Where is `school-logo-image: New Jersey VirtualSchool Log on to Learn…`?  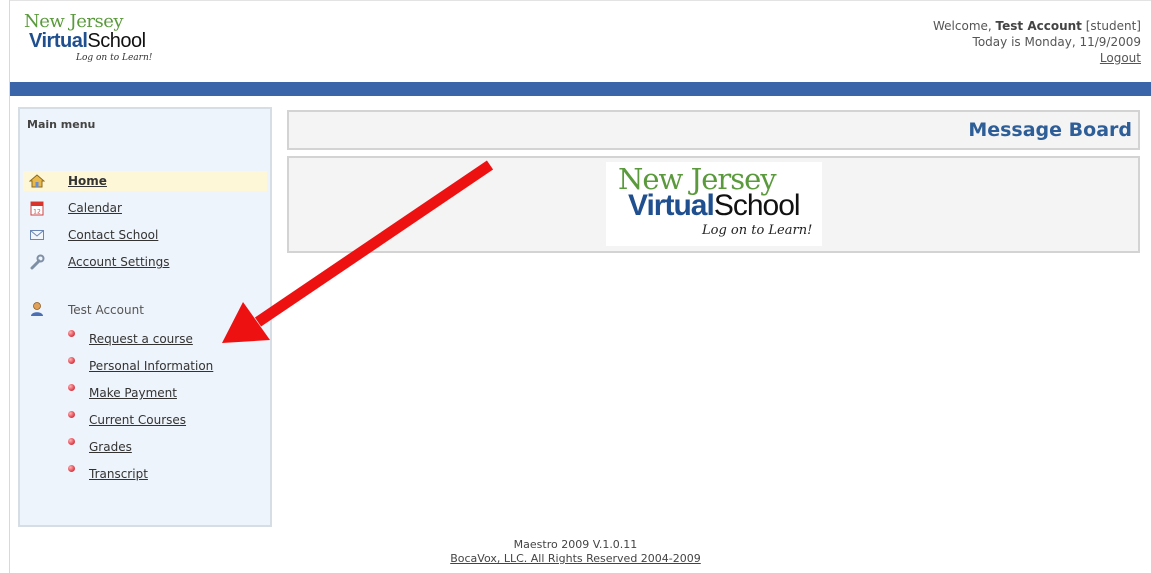 school-logo-image: New Jersey VirtualSchool Log on to Learn… is located at coordinates (714, 204).